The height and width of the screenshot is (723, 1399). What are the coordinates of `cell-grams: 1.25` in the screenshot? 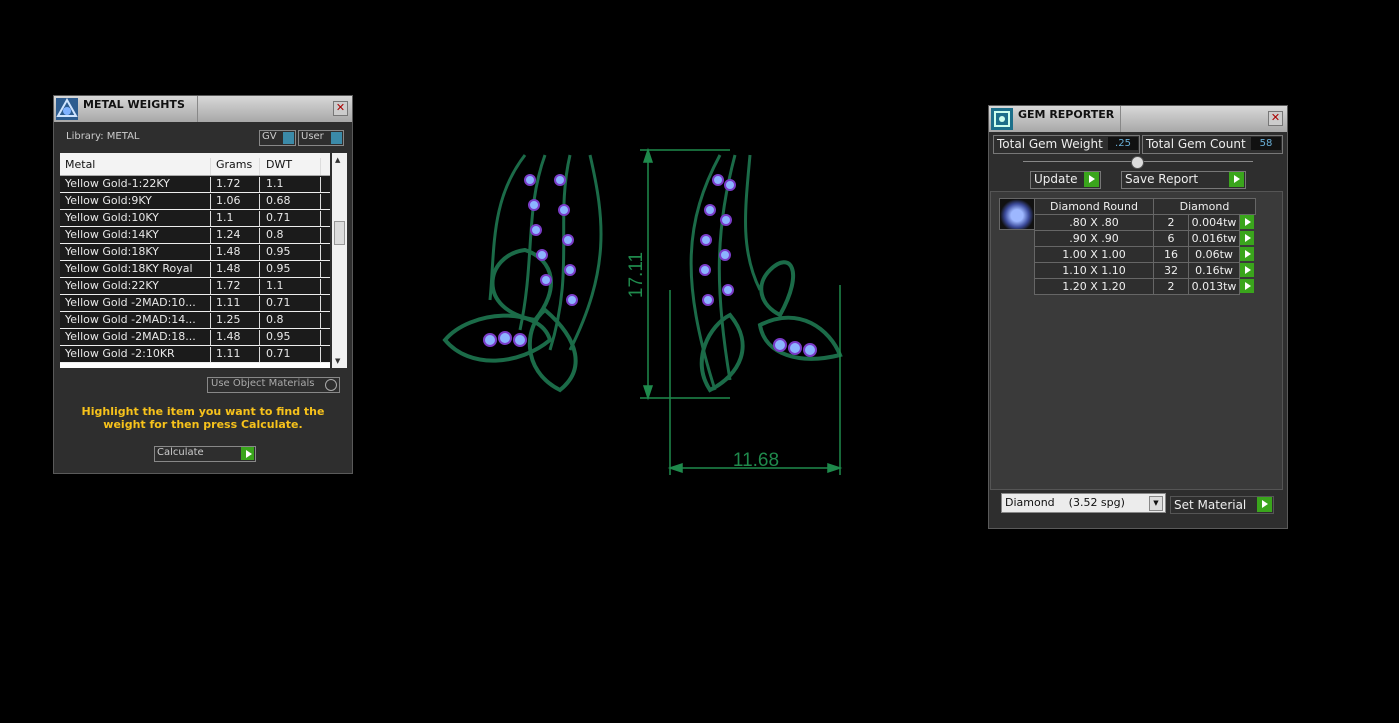 It's located at (228, 319).